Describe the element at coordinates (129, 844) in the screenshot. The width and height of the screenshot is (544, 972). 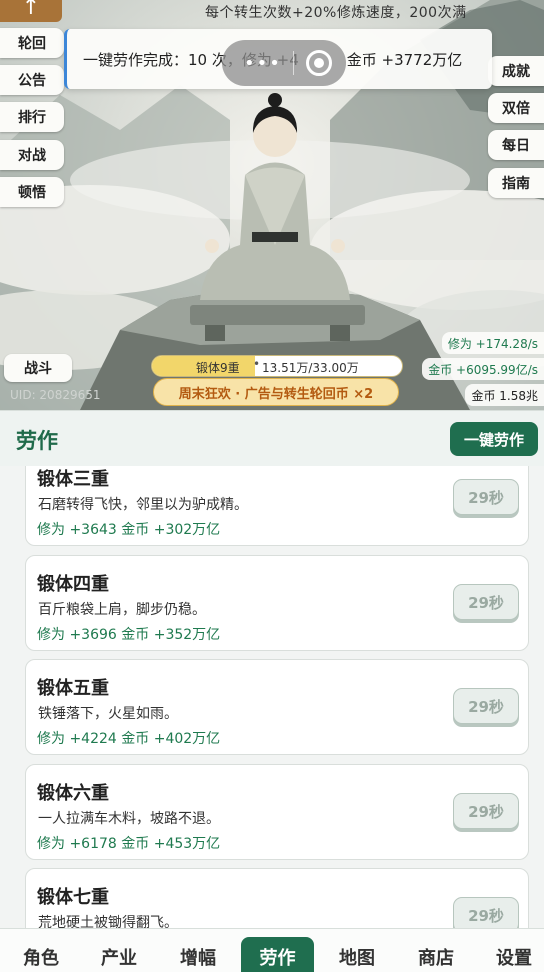
I see `task-reward: 修为 +6178 金币 +453万亿` at that location.